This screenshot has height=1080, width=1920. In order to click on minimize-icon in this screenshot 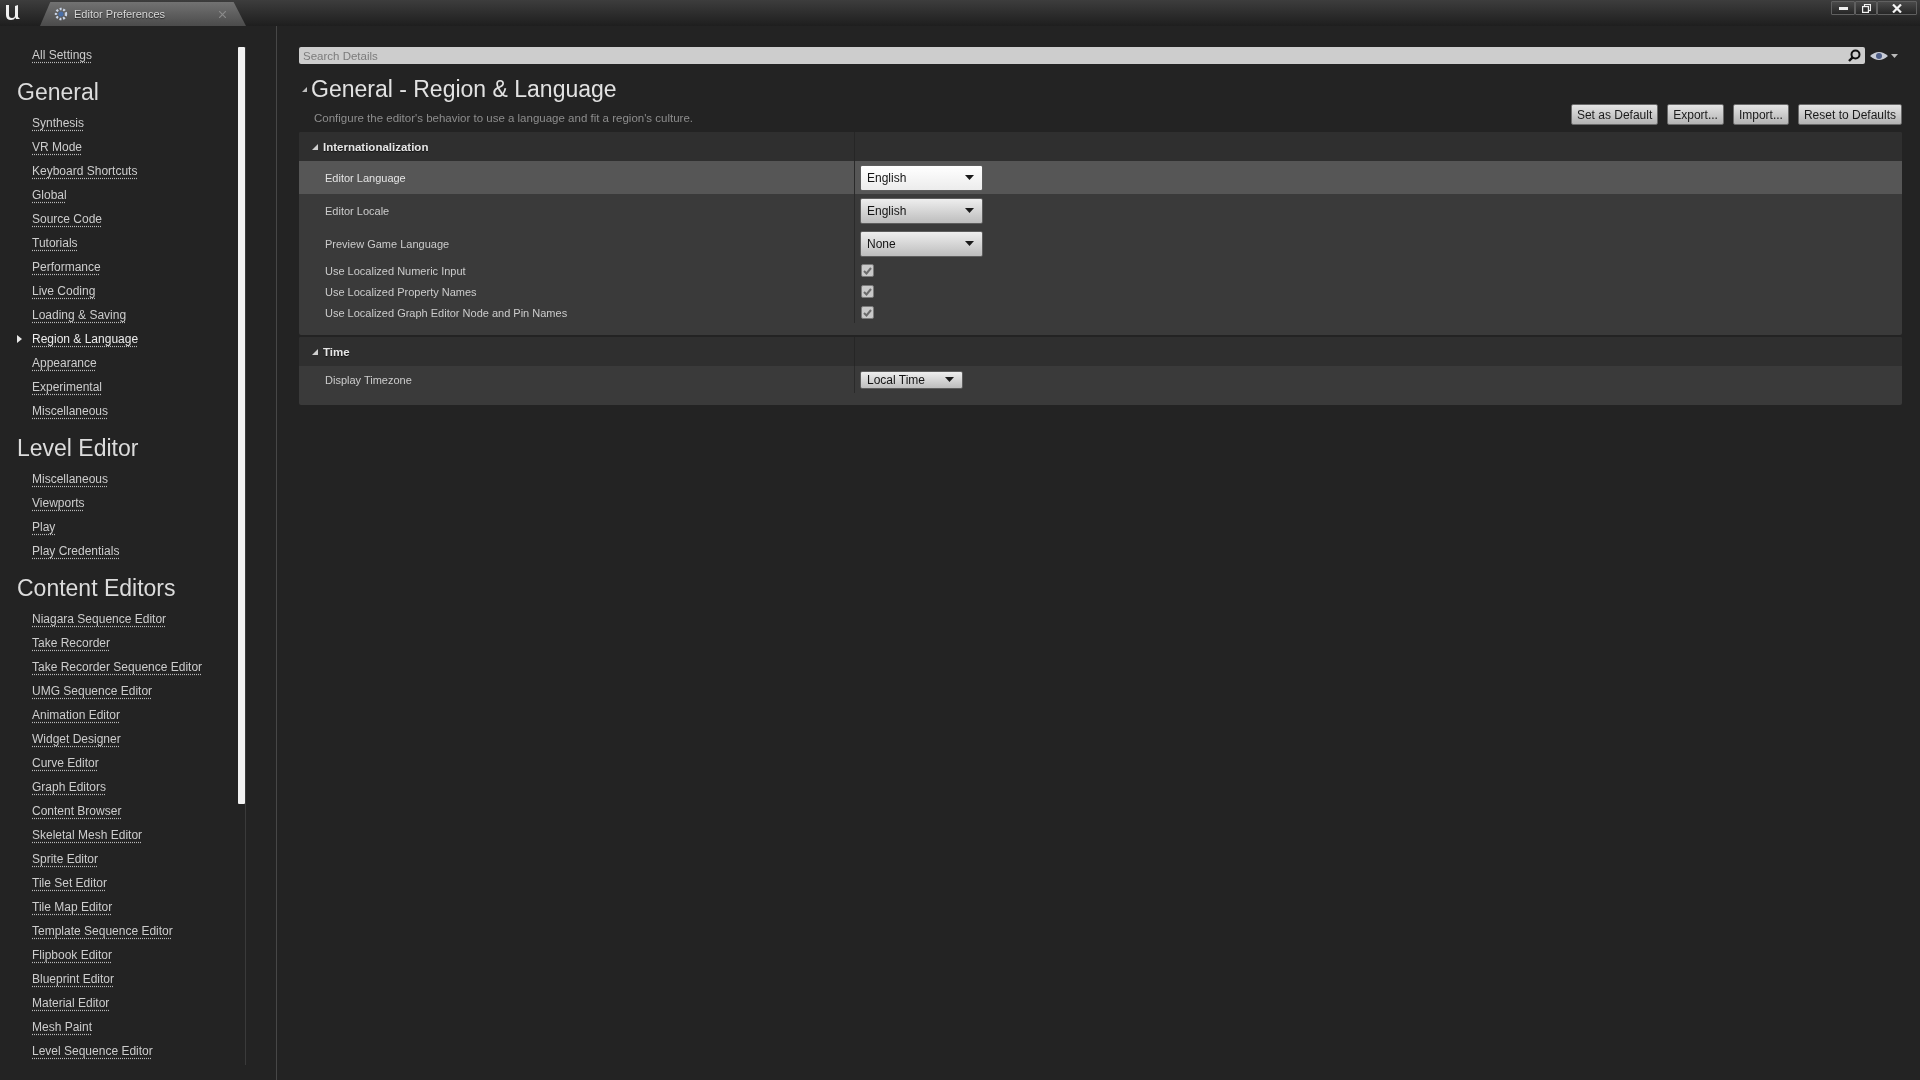, I will do `click(1843, 8)`.